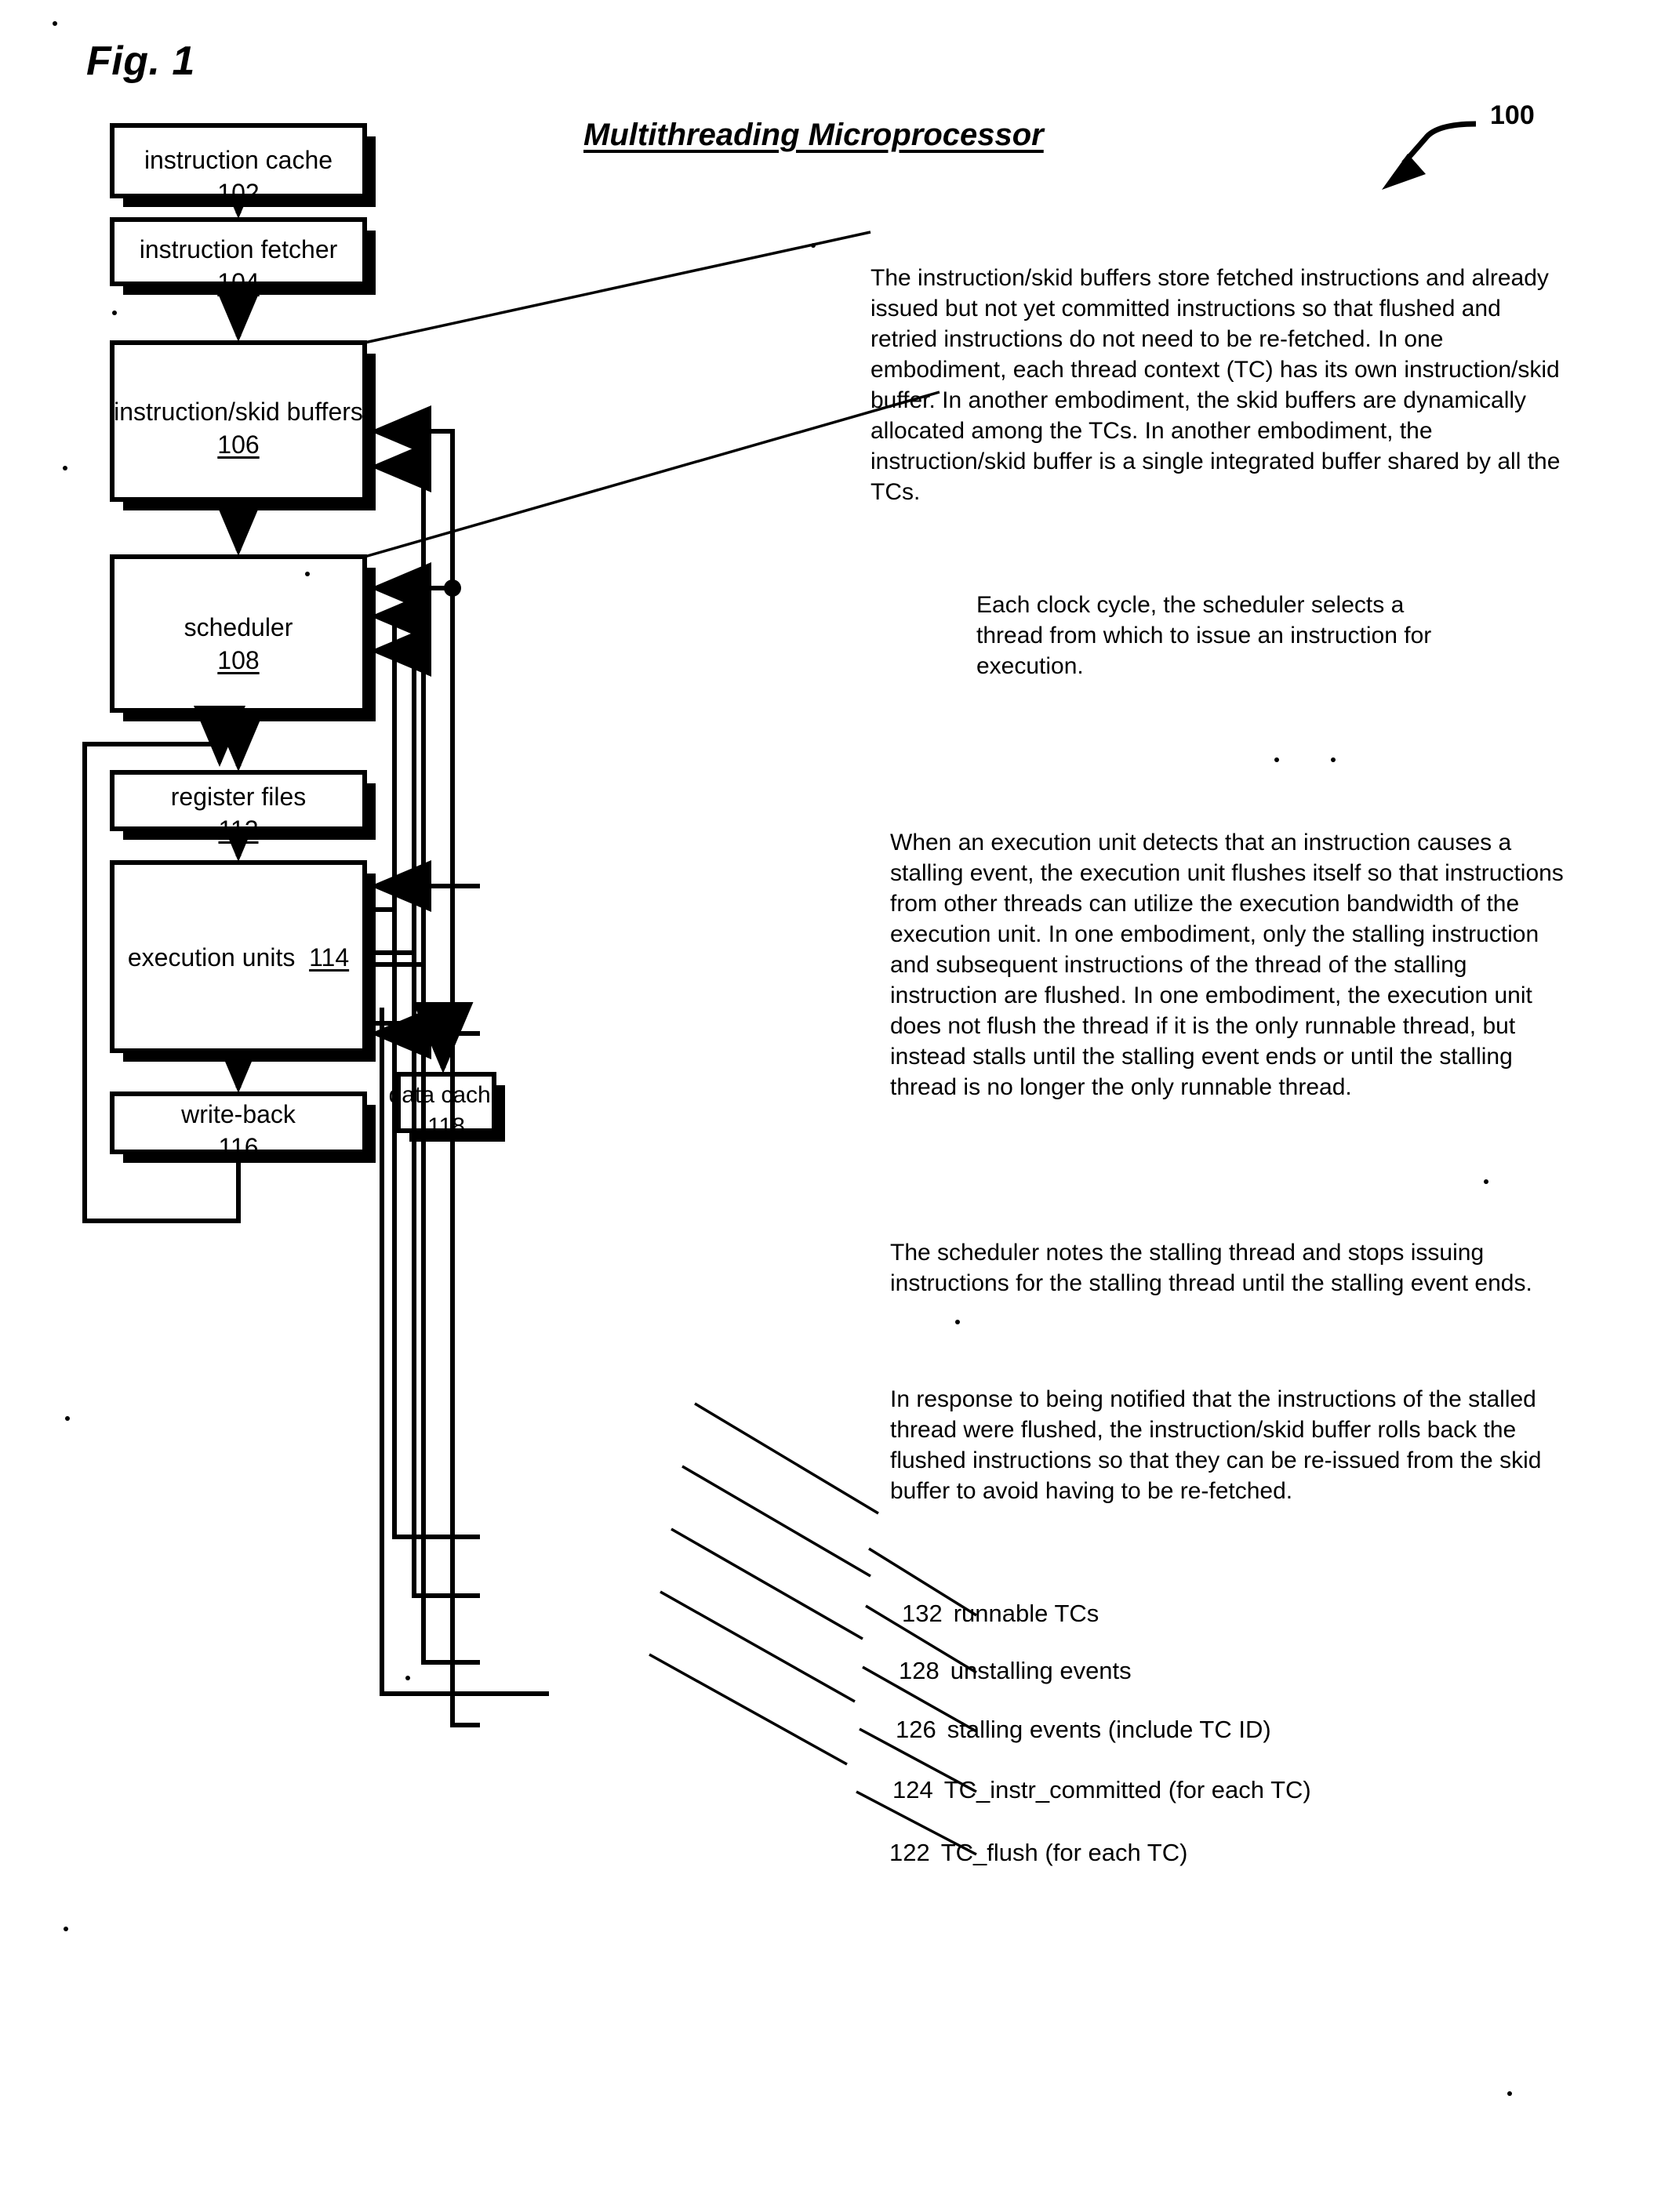 This screenshot has width=1661, height=2212. What do you see at coordinates (329, 957) in the screenshot?
I see `label-execution-units-ref: 114` at bounding box center [329, 957].